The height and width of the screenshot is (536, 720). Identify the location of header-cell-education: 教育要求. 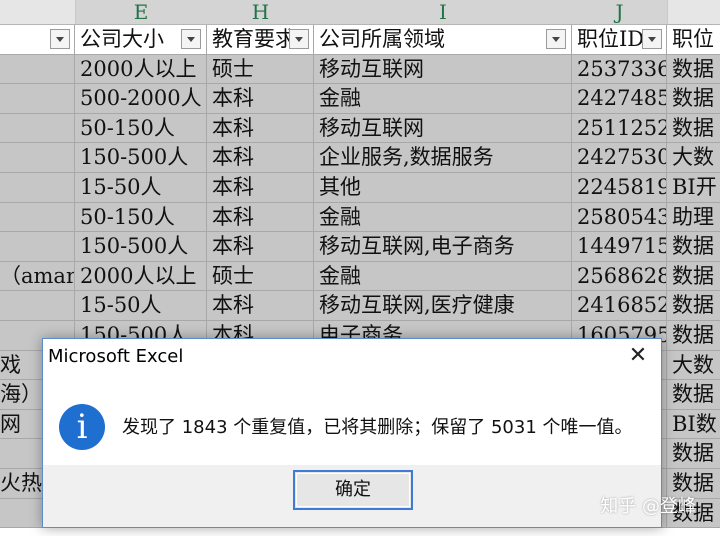
(260, 39).